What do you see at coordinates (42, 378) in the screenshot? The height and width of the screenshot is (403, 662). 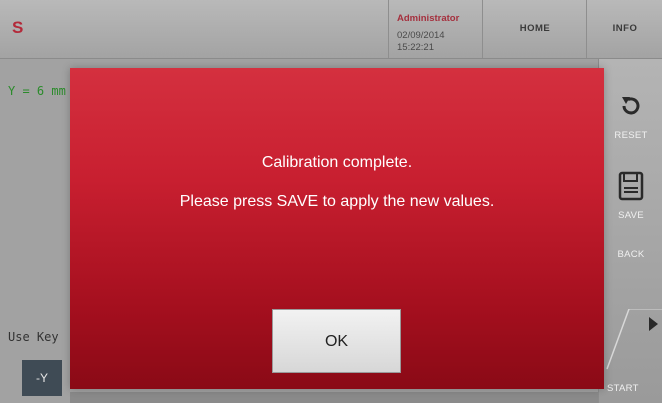 I see `minus-y-button: -Y` at bounding box center [42, 378].